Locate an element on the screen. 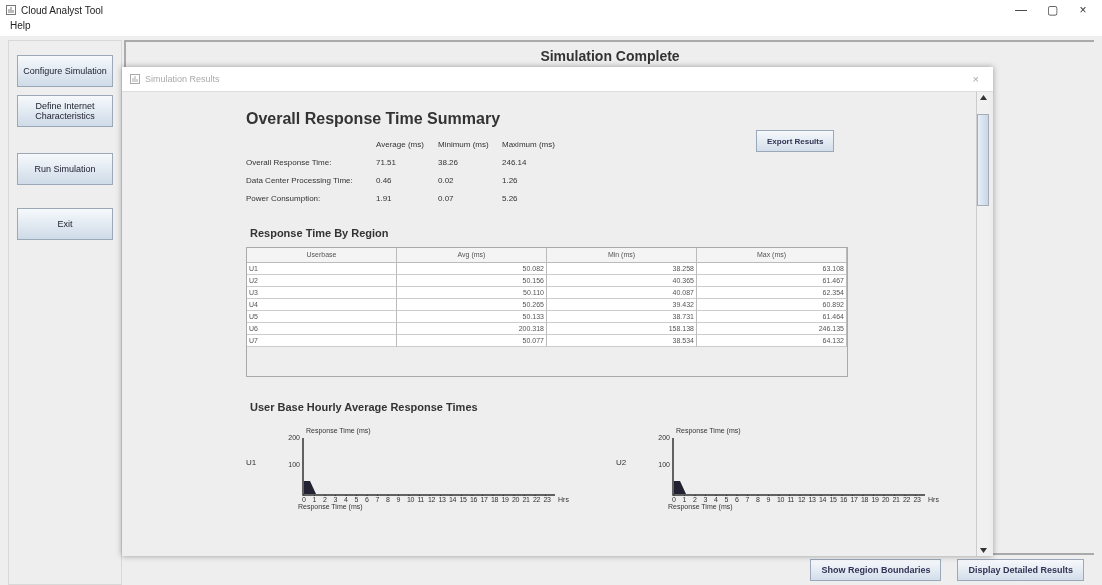 This screenshot has height=585, width=1102. status-heading: Simulation Complete is located at coordinates (610, 56).